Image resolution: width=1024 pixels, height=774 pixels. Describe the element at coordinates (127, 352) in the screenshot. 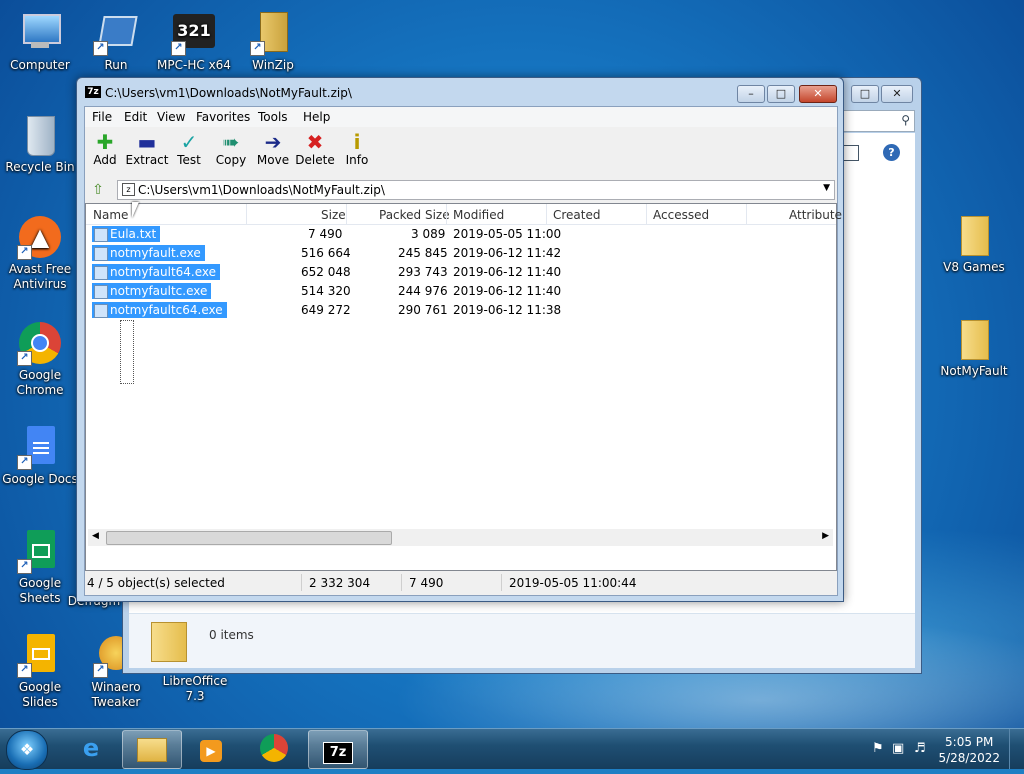

I see `selection-rectangle` at that location.